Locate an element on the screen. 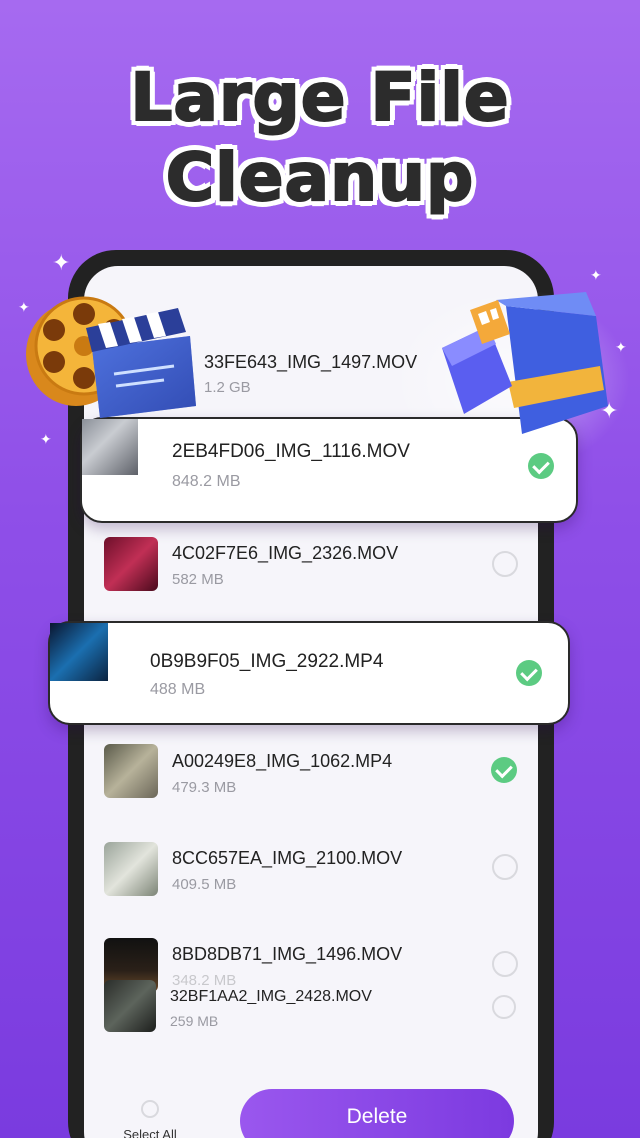 This screenshot has width=640, height=1138. file-size: 1.2 GB is located at coordinates (227, 387).